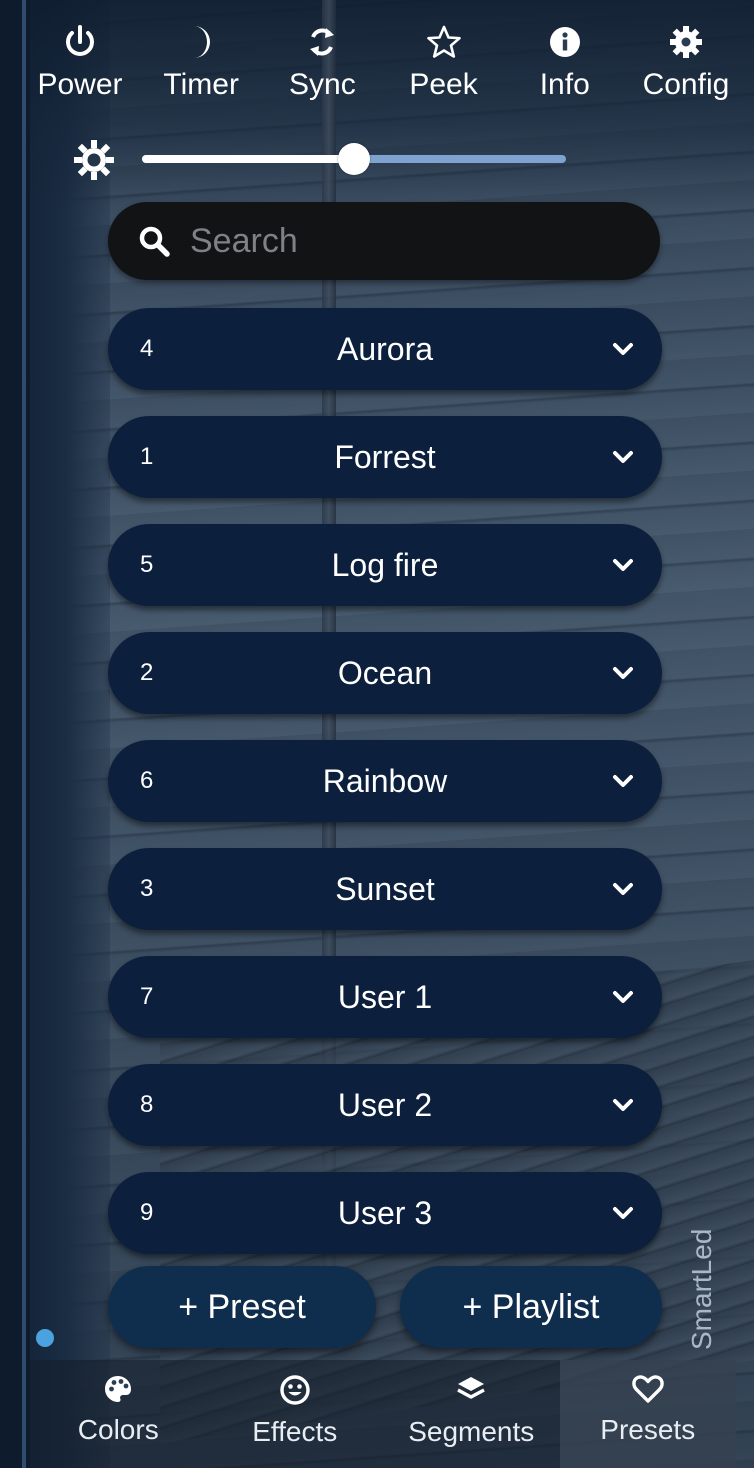 This screenshot has height=1468, width=754. I want to click on preset-name: User 1, so click(385, 997).